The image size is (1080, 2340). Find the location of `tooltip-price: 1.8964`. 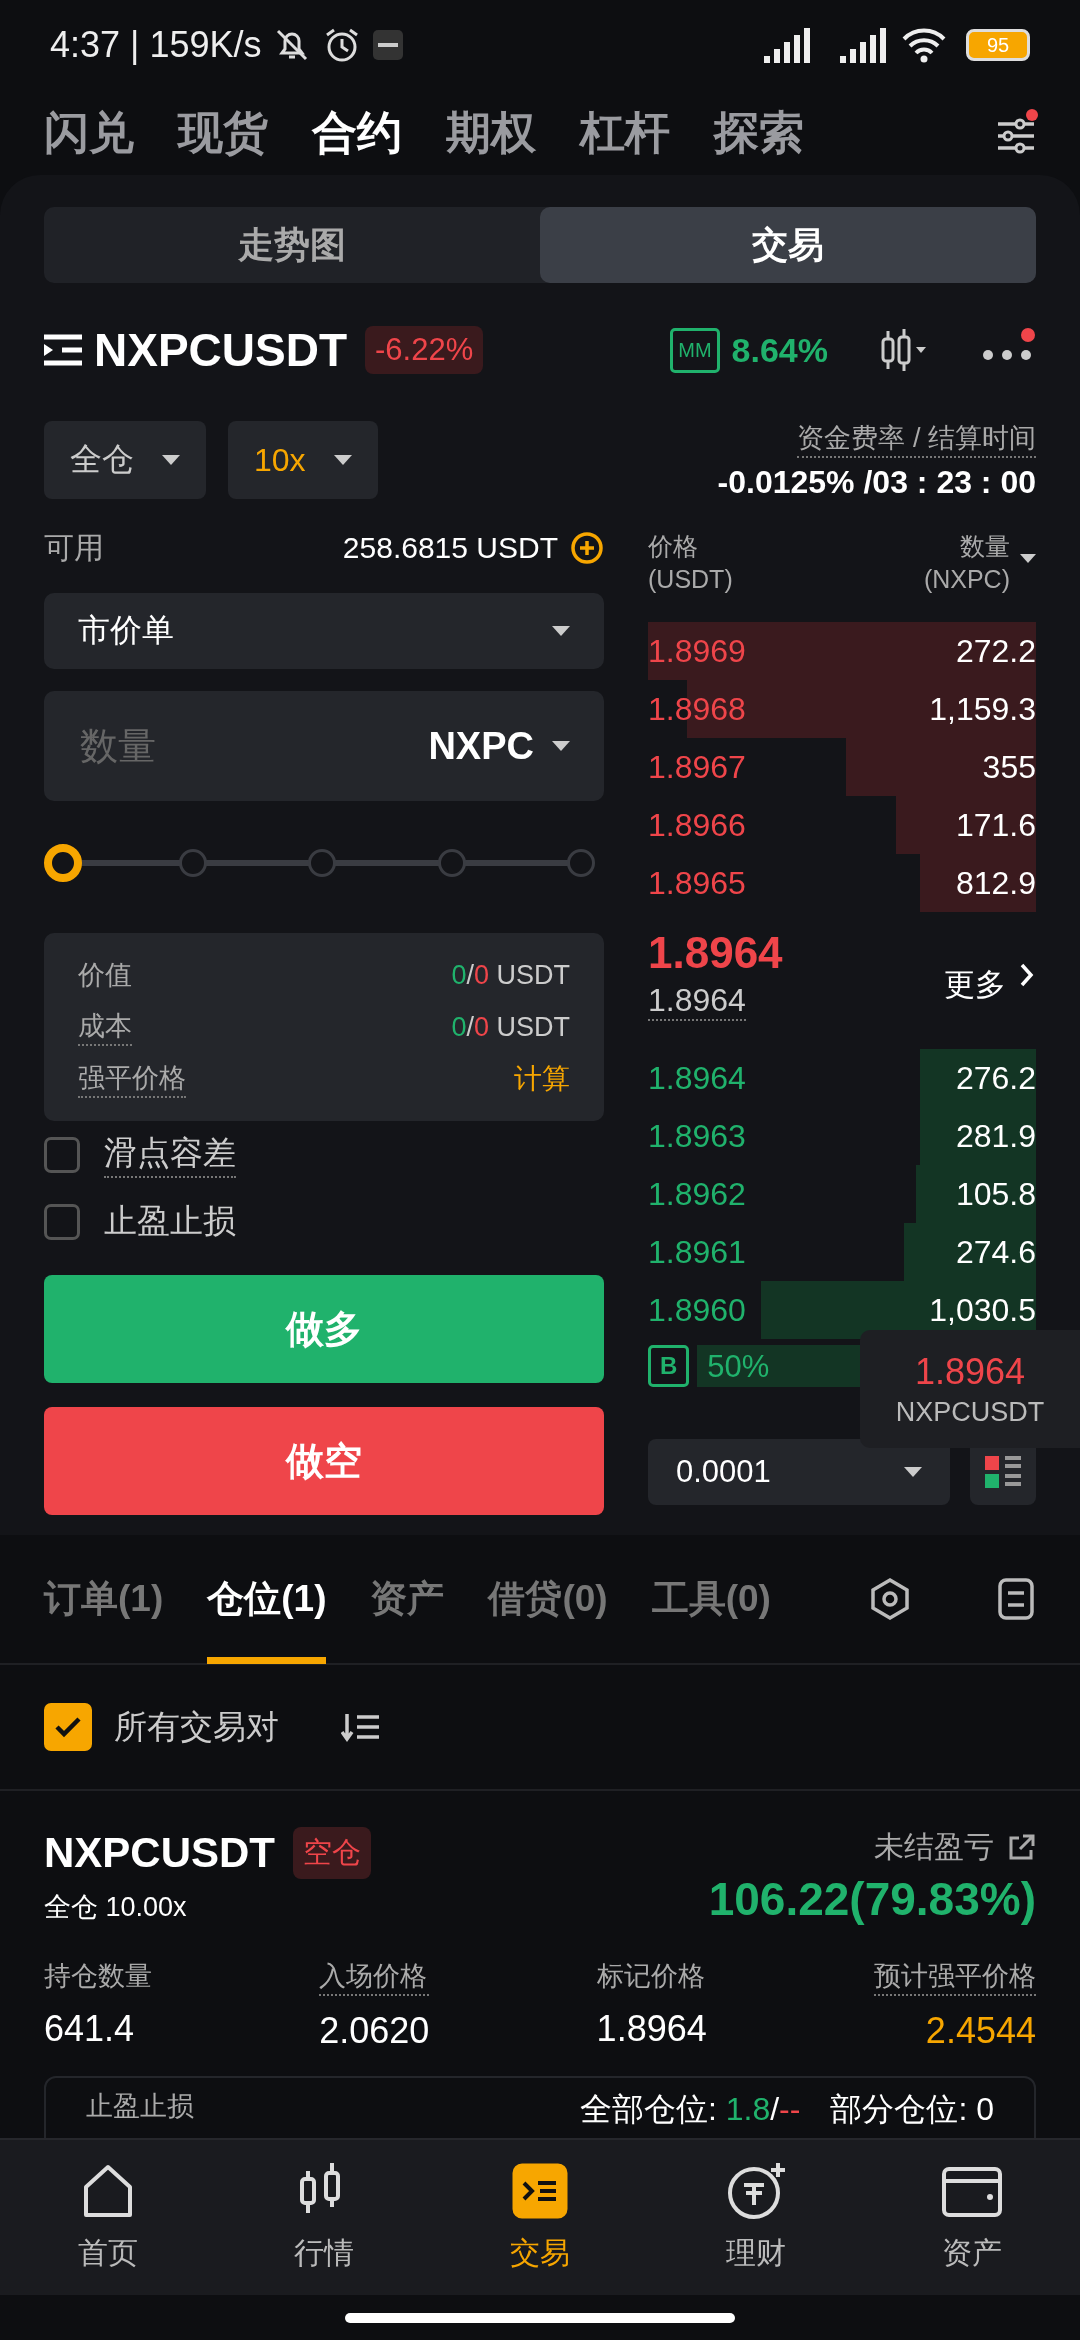

tooltip-price: 1.8964 is located at coordinates (970, 1371).